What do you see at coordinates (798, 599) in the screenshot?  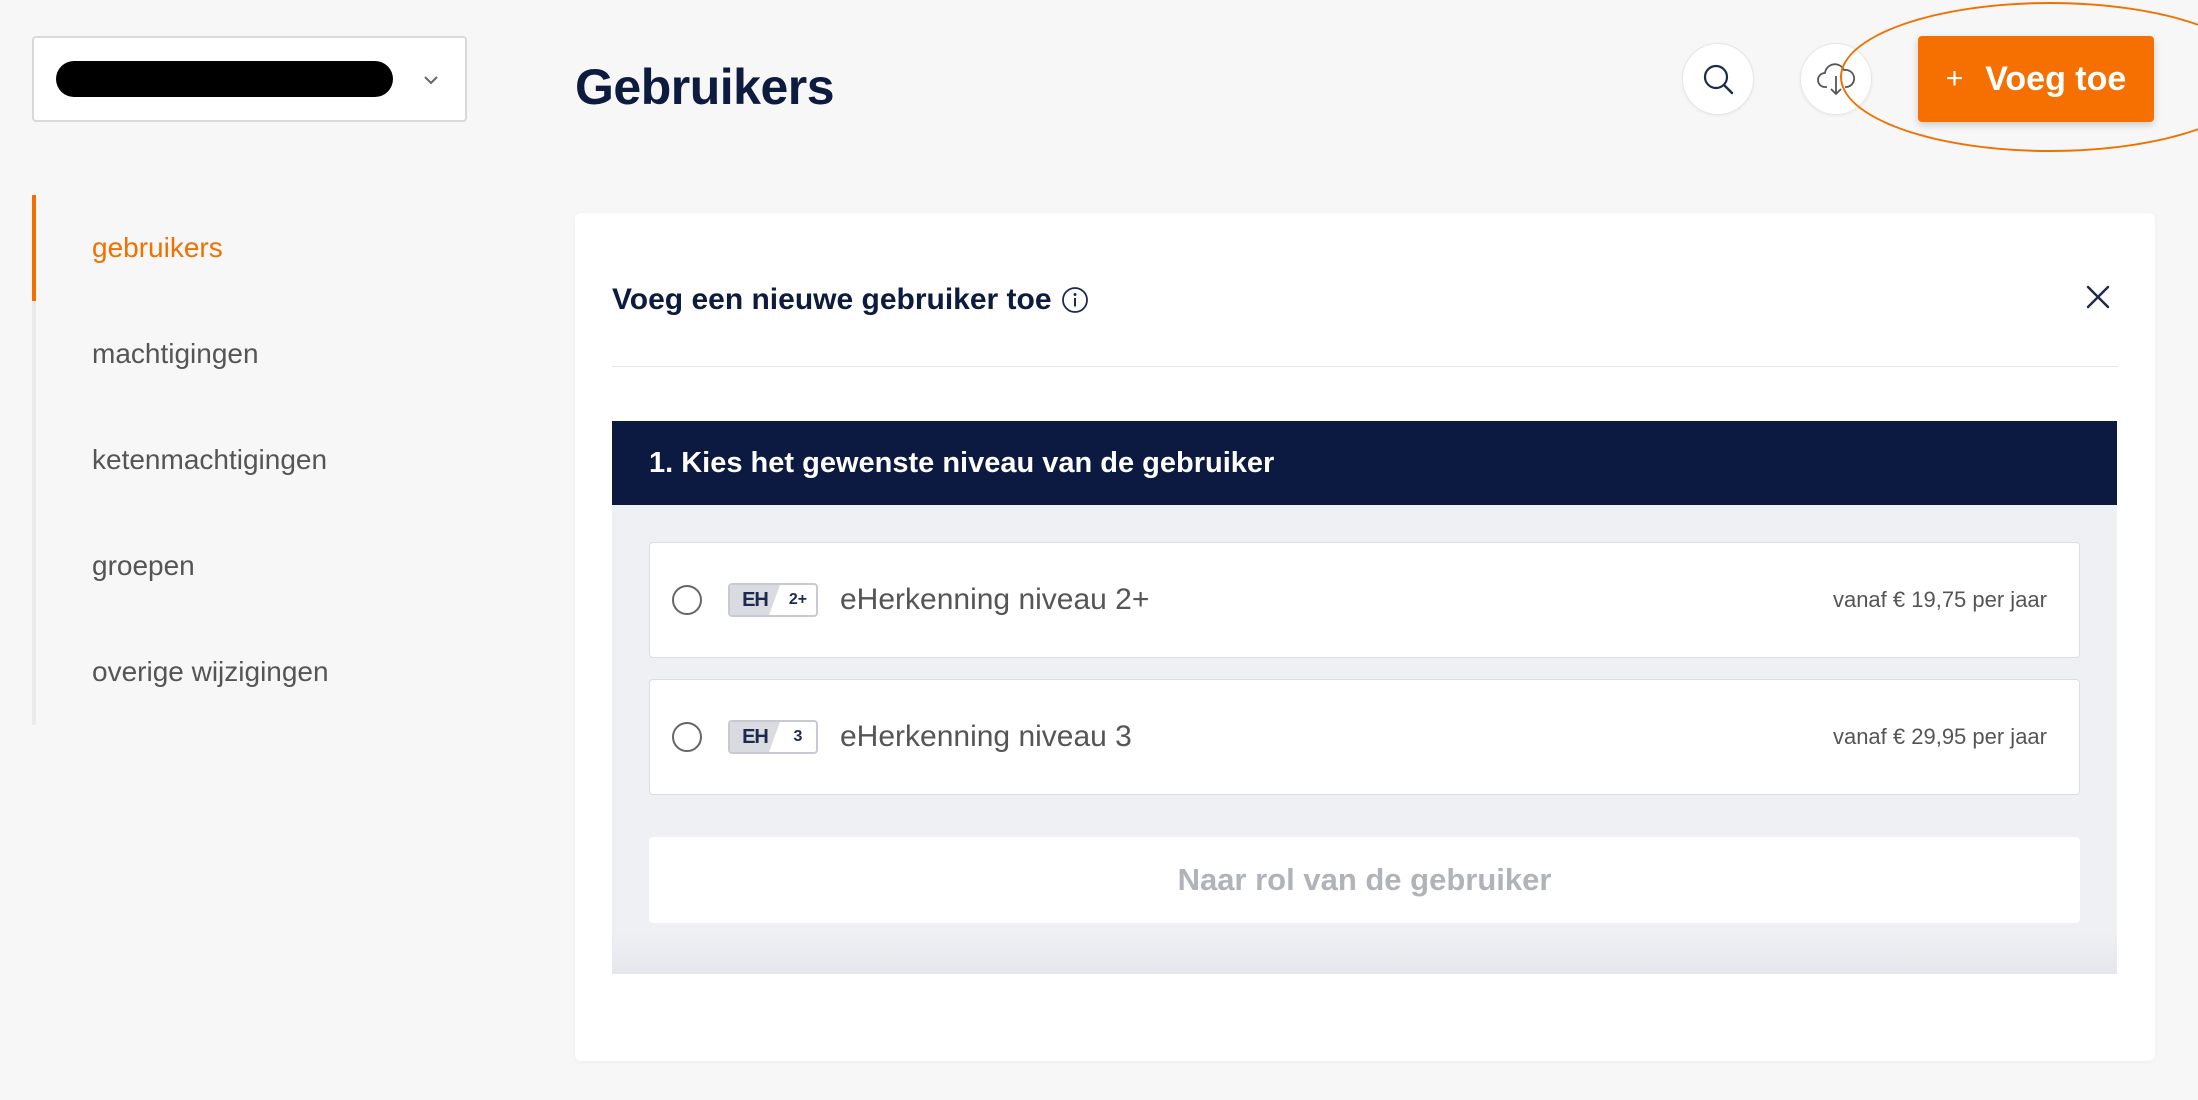 I see `badge-level: 2+` at bounding box center [798, 599].